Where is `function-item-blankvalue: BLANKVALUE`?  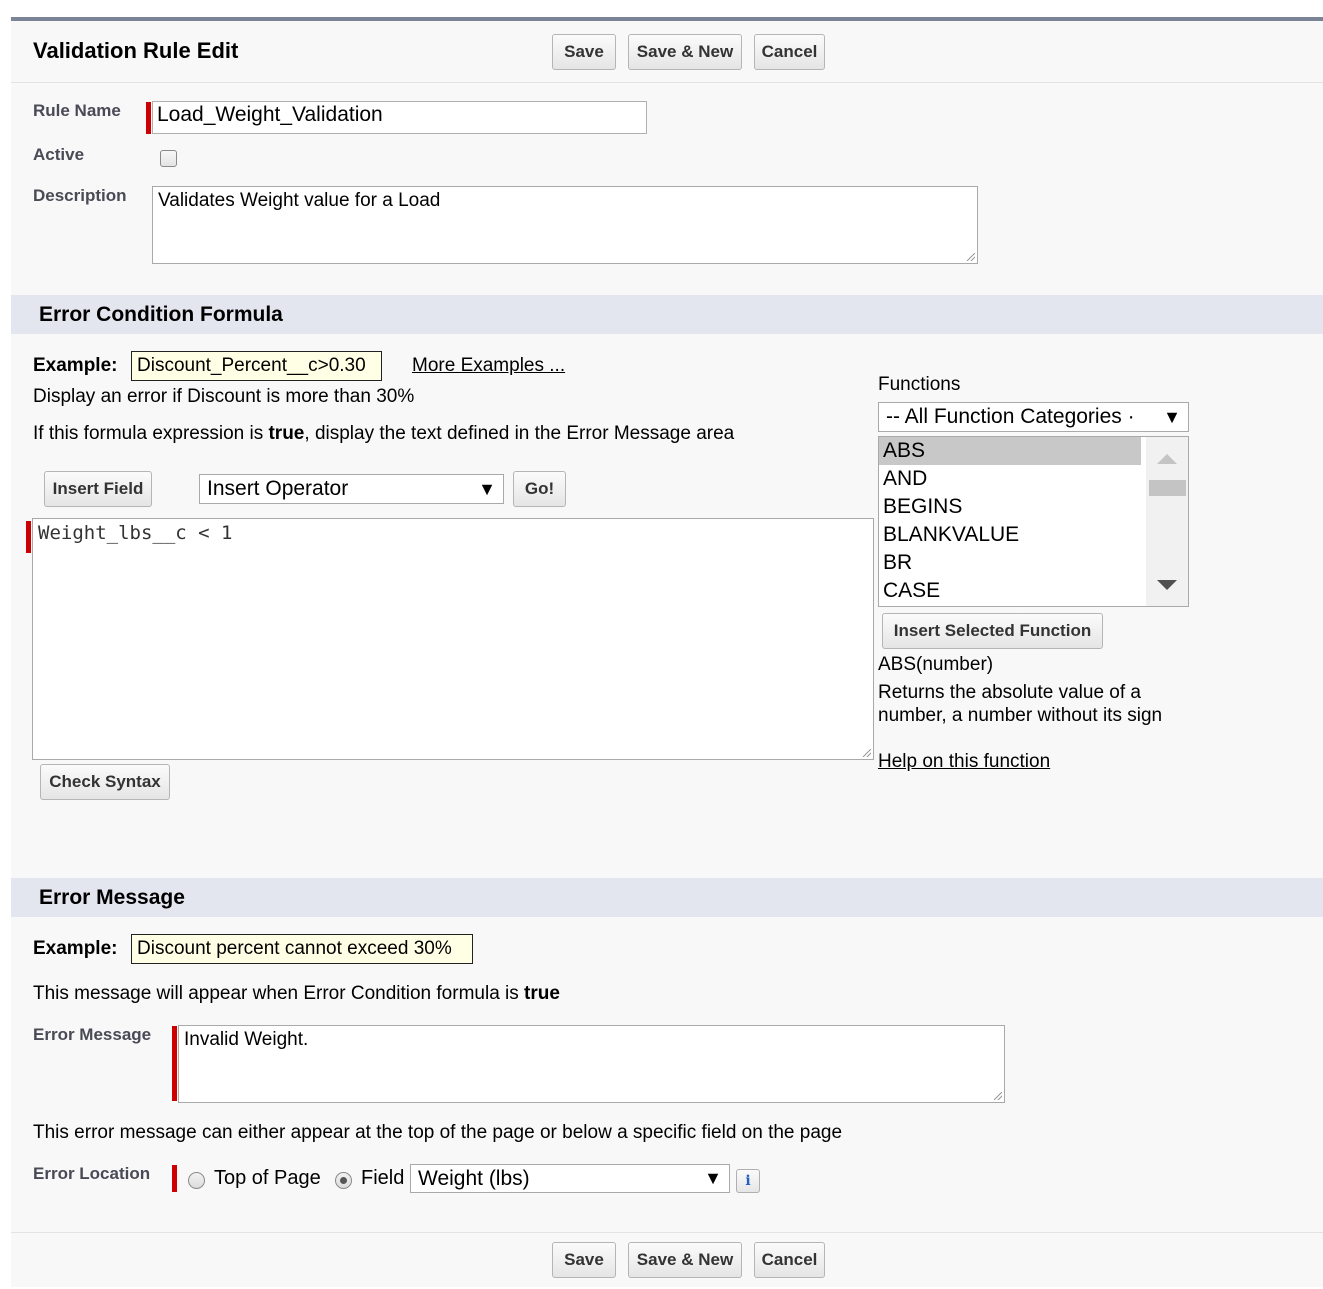 function-item-blankvalue: BLANKVALUE is located at coordinates (1010, 535).